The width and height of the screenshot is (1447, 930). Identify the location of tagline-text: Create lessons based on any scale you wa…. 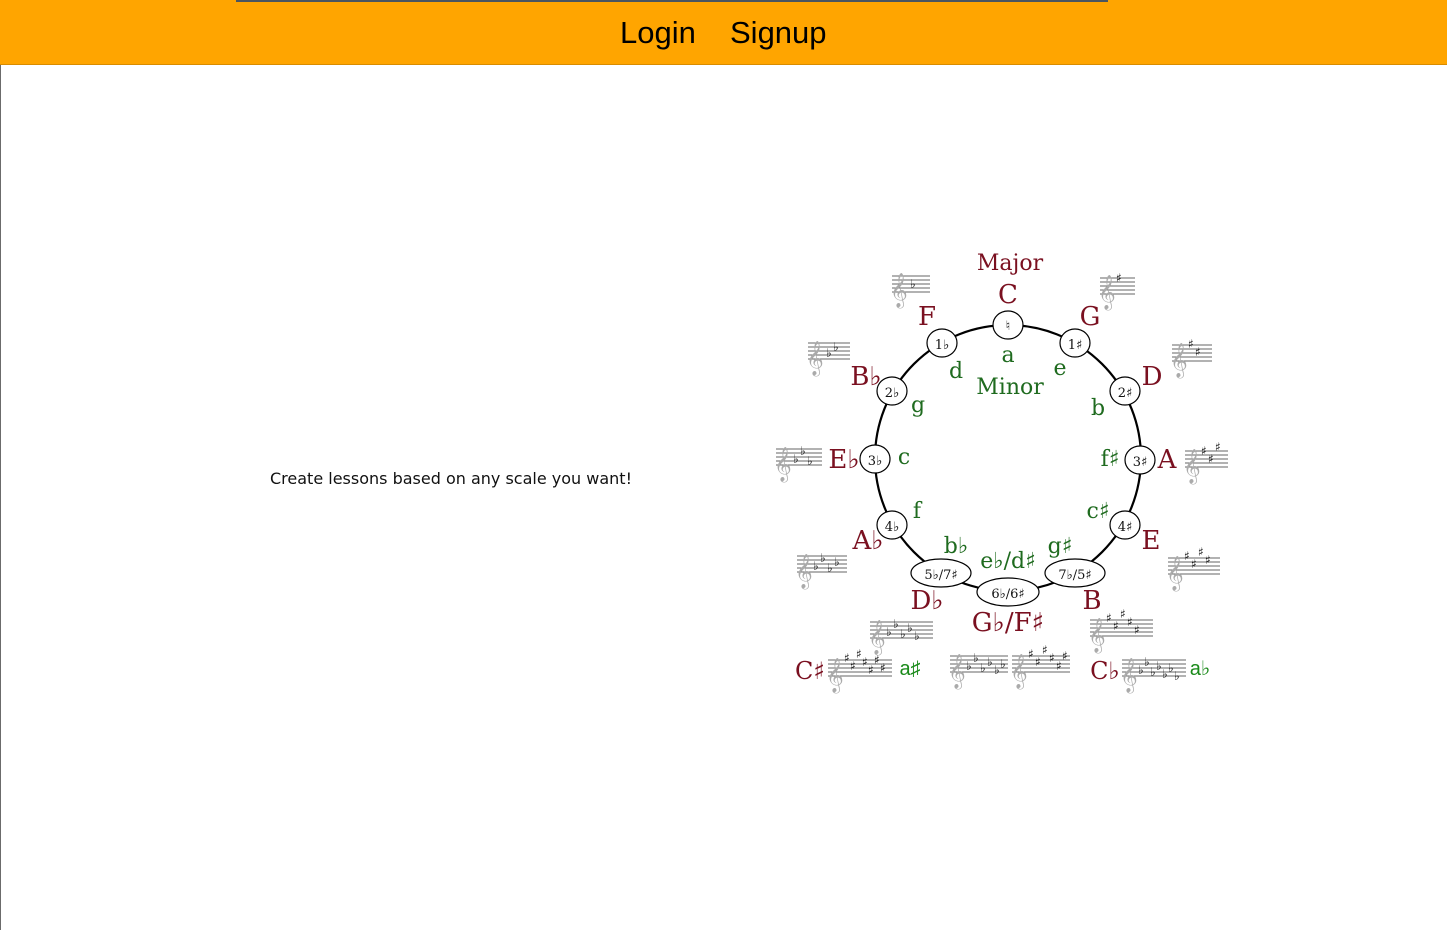
(451, 478).